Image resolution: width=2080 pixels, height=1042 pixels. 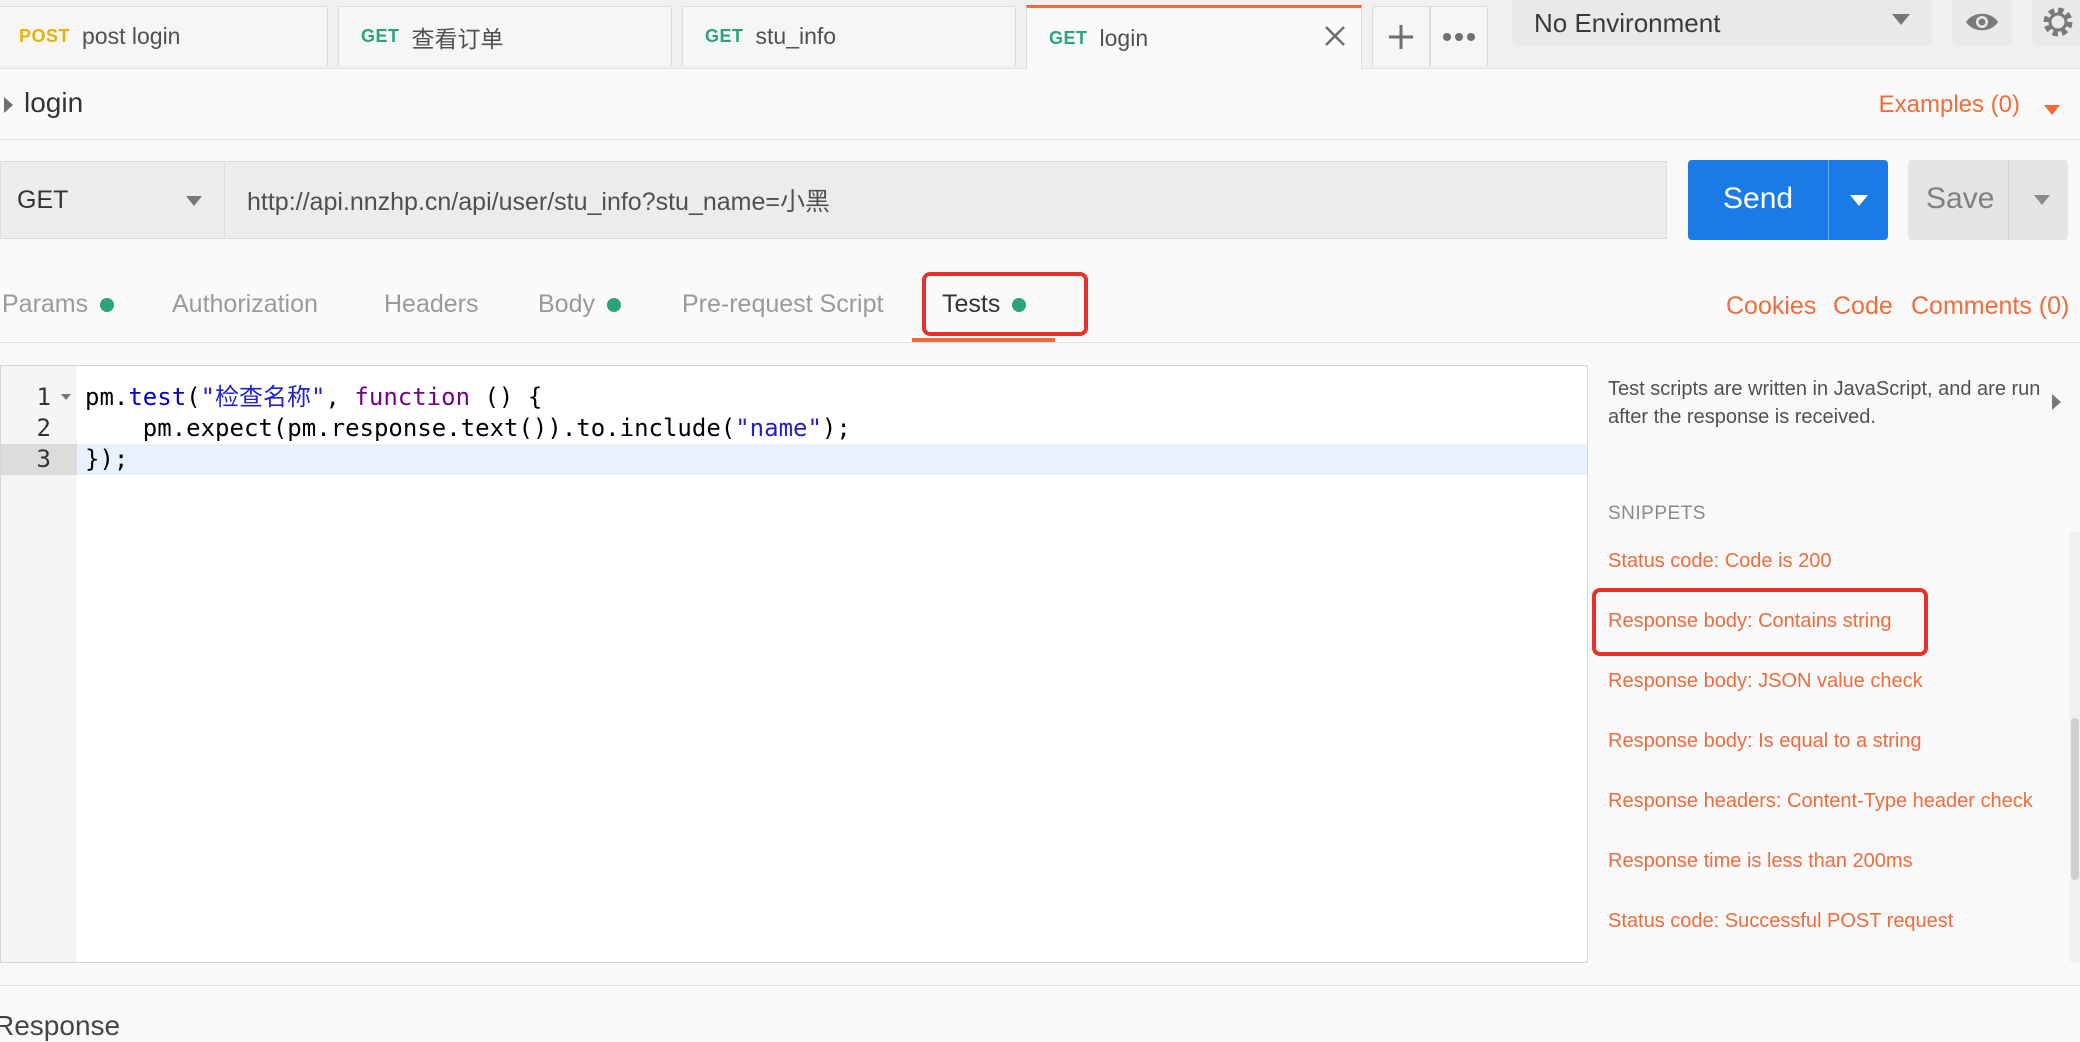 What do you see at coordinates (1771, 306) in the screenshot?
I see `cookies-link: Cookies` at bounding box center [1771, 306].